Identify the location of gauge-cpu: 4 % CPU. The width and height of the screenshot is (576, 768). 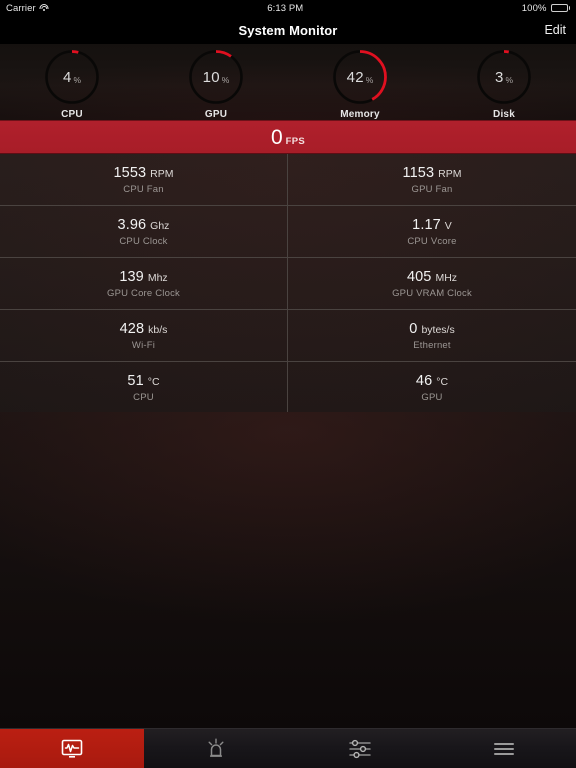
(72, 84).